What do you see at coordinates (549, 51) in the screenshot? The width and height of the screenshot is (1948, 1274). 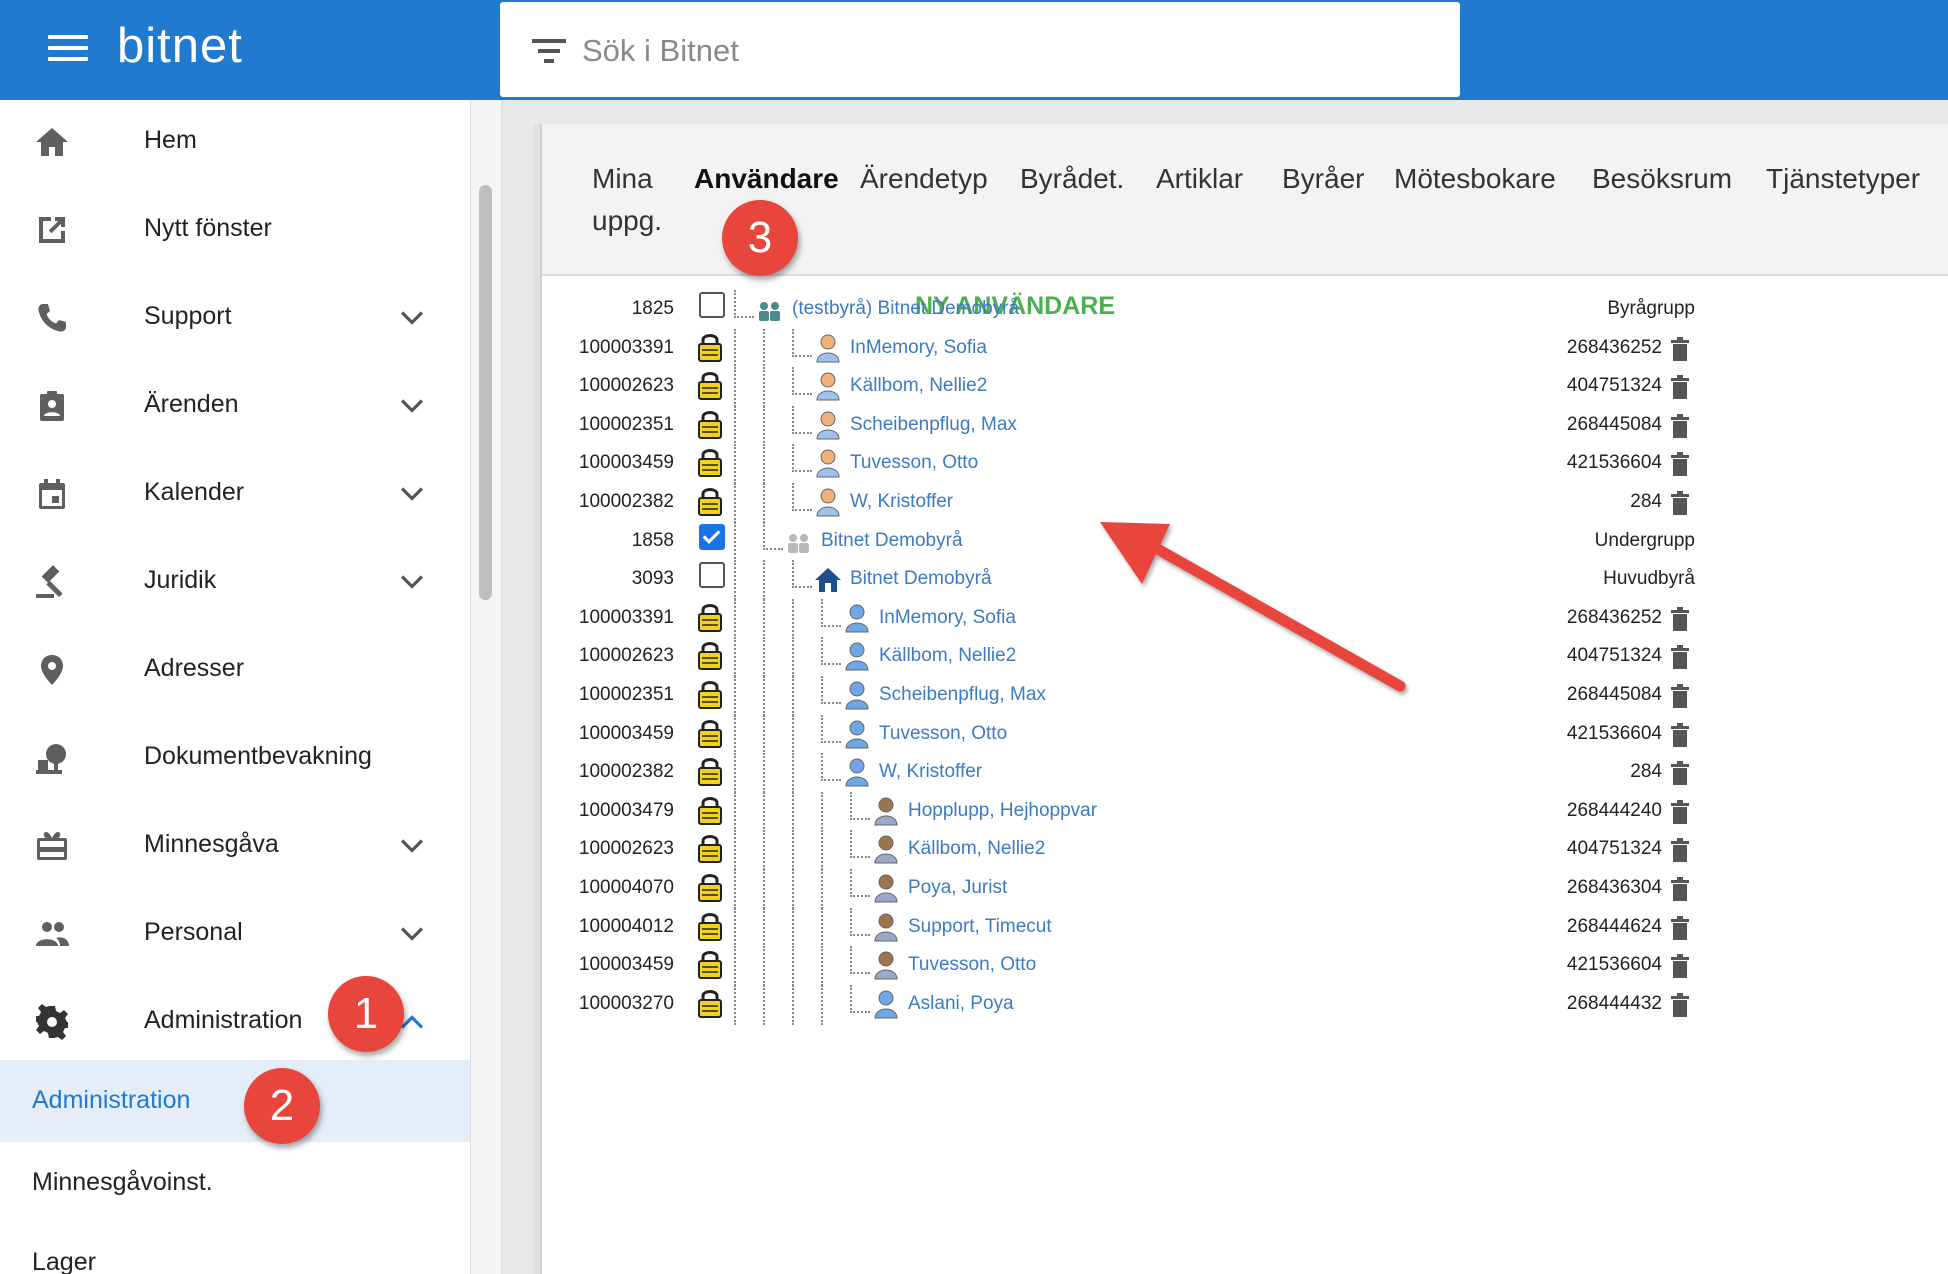 I see `filter-icon` at bounding box center [549, 51].